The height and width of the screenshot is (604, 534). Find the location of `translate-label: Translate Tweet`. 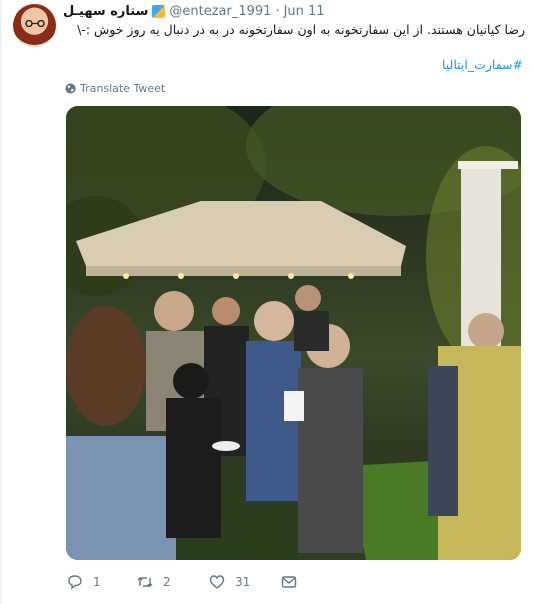

translate-label: Translate Tweet is located at coordinates (123, 88).